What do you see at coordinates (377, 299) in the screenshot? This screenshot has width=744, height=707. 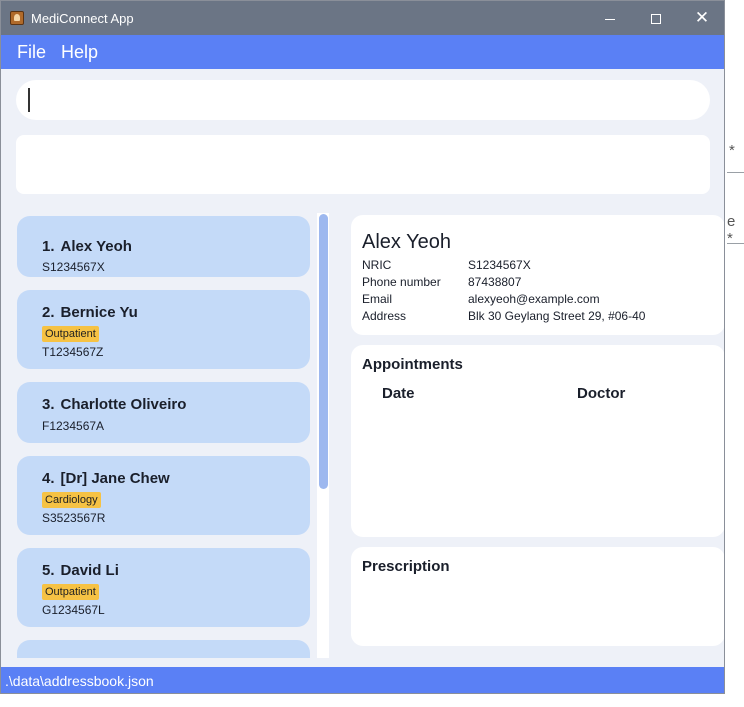 I see `detail-label-email: Email` at bounding box center [377, 299].